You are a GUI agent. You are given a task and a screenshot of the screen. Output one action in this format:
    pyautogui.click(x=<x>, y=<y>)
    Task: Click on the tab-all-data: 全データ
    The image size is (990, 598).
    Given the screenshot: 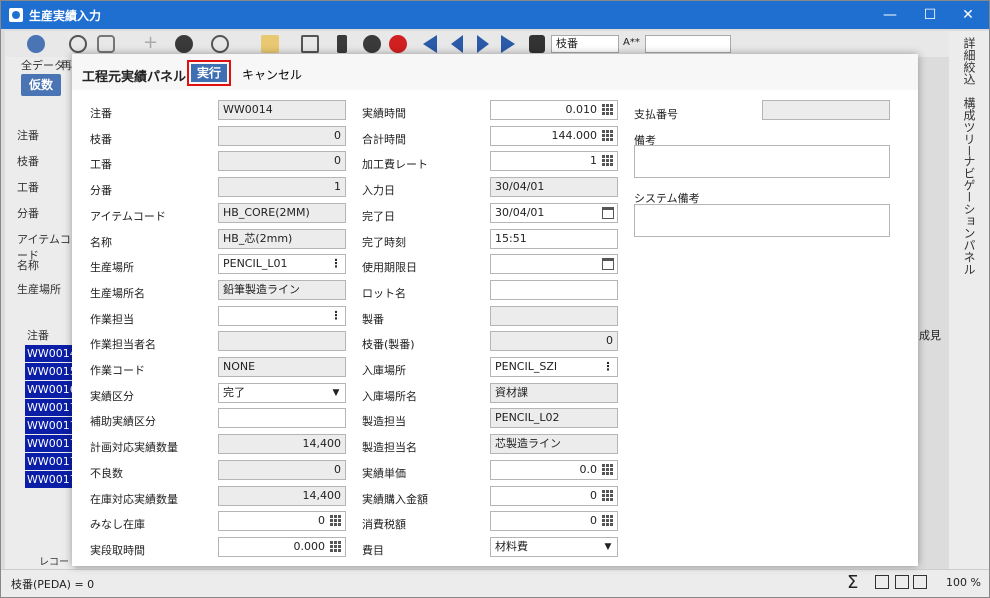 What is the action you would take?
    pyautogui.click(x=43, y=65)
    